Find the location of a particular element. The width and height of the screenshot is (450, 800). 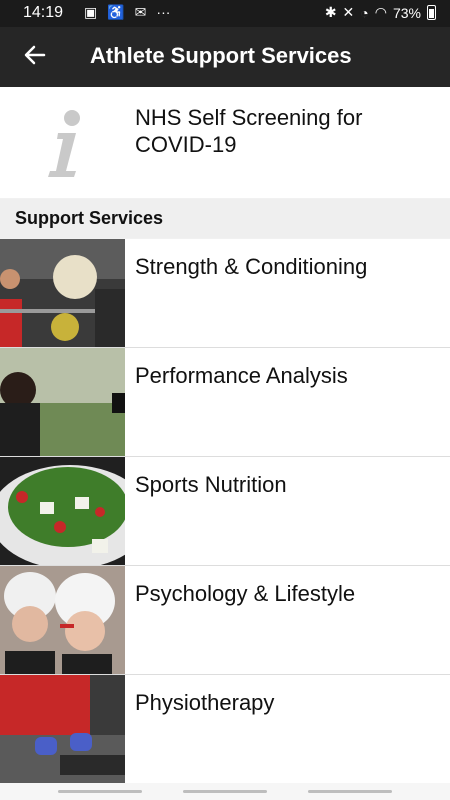

sports-nutrition-thumbnail is located at coordinates (62, 511).